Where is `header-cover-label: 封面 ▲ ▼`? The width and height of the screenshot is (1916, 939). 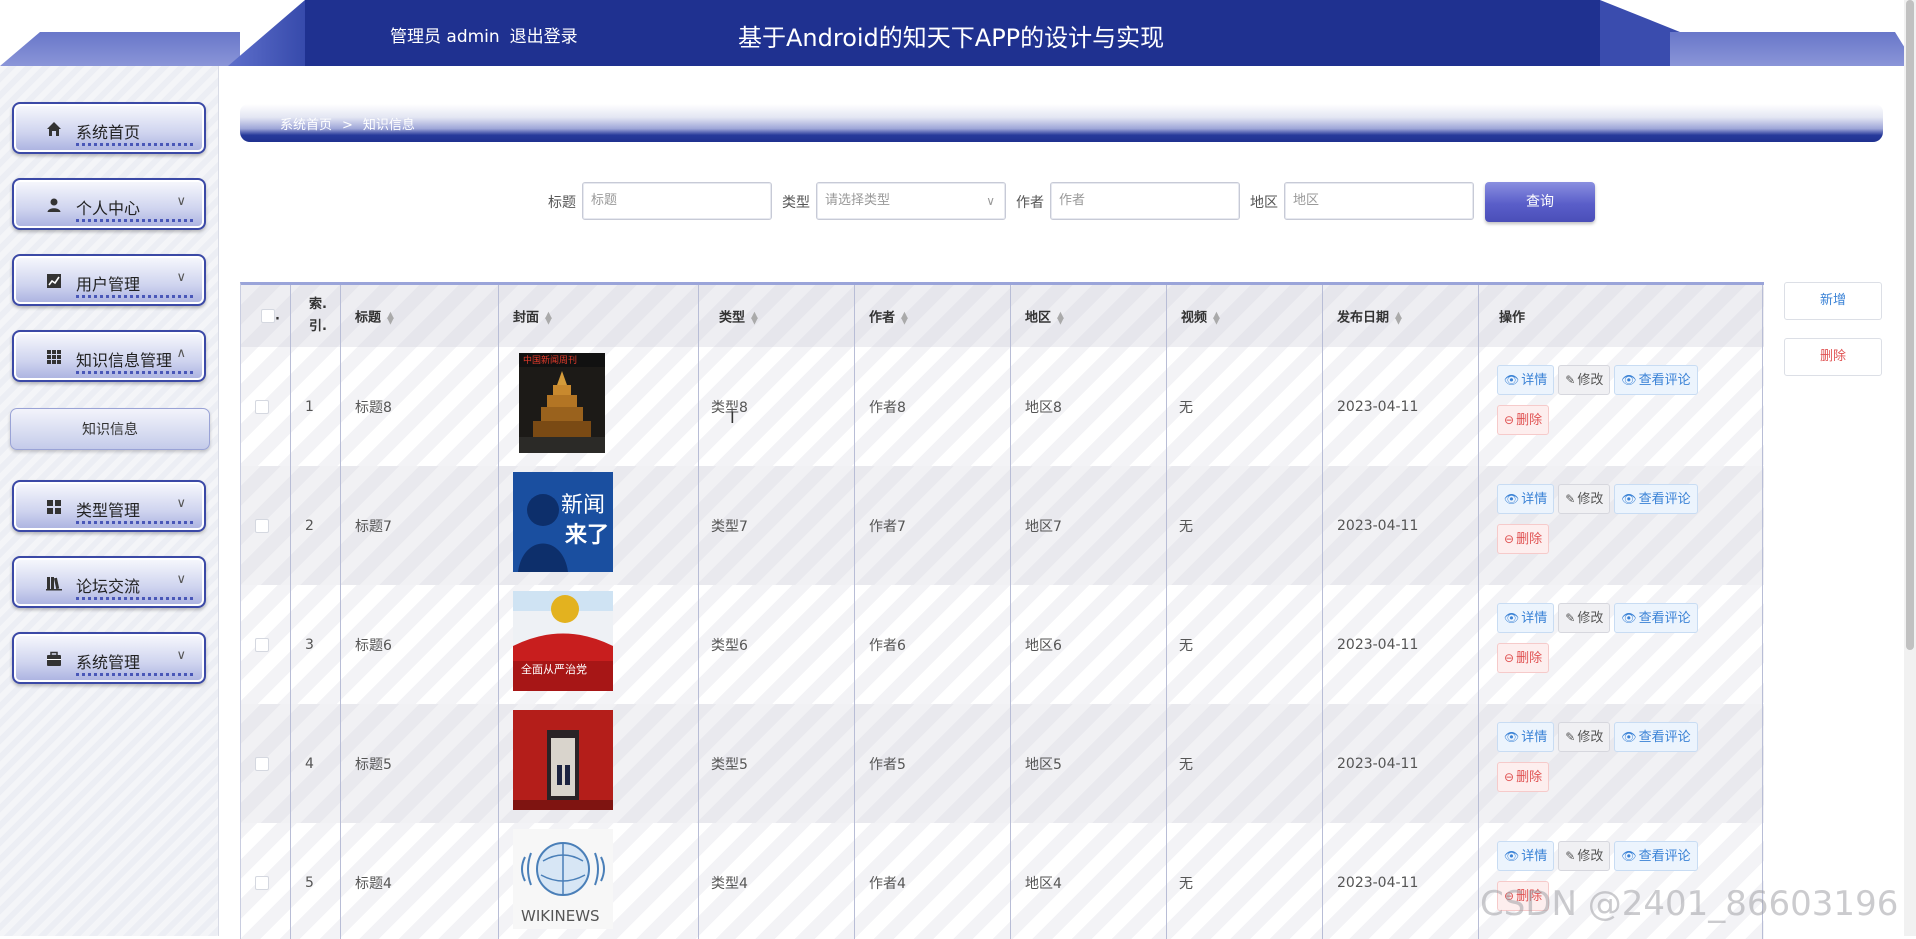
header-cover-label: 封面 ▲ ▼ is located at coordinates (532, 316).